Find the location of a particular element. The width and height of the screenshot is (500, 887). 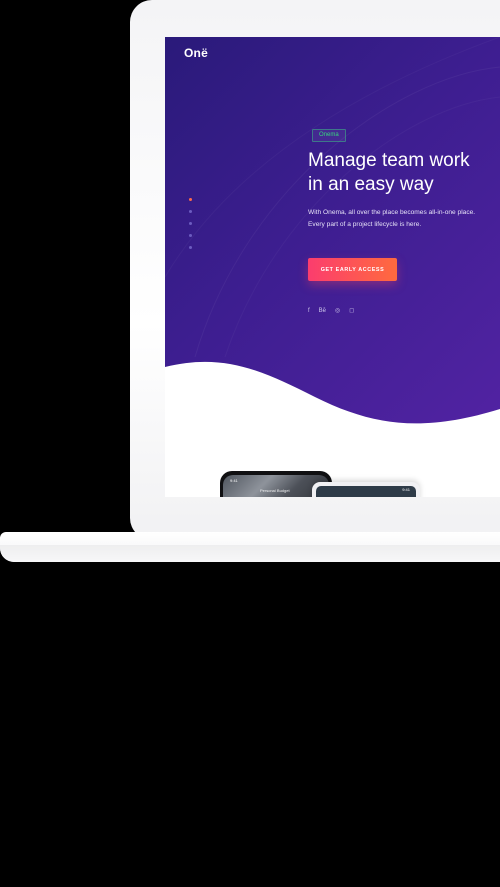

brand-badge: Onema is located at coordinates (329, 135).